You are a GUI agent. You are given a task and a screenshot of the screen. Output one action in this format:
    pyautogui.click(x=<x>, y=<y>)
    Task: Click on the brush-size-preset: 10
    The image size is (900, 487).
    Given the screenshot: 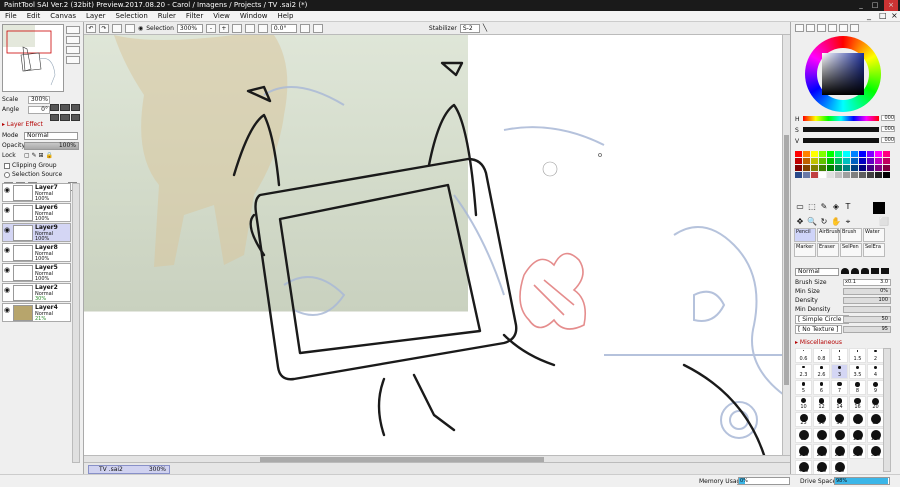 What is the action you would take?
    pyautogui.click(x=803, y=403)
    